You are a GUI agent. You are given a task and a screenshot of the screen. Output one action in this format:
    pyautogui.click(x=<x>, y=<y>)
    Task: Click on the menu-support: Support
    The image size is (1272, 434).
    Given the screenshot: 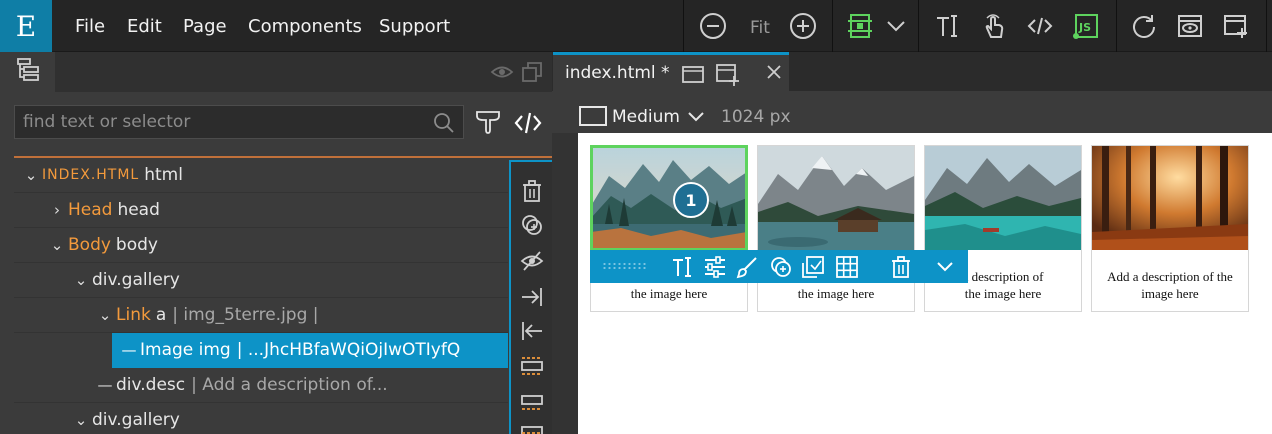 What is the action you would take?
    pyautogui.click(x=414, y=26)
    